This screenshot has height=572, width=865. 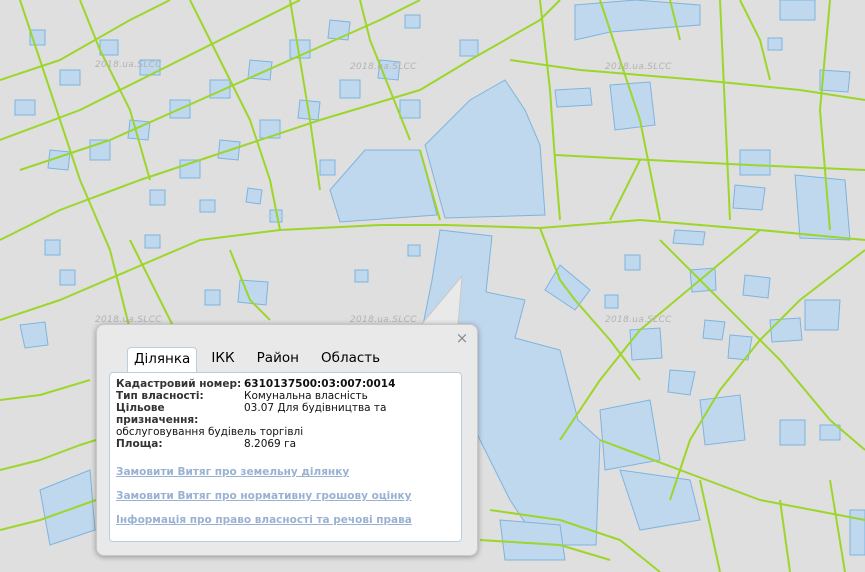 What do you see at coordinates (162, 360) in the screenshot?
I see `tab-parcel: Ділянка` at bounding box center [162, 360].